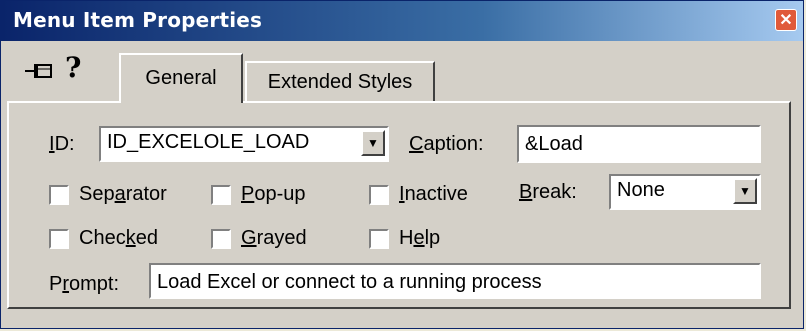 This screenshot has width=806, height=331. I want to click on grayed-checkbox-label: Grayed, so click(274, 238).